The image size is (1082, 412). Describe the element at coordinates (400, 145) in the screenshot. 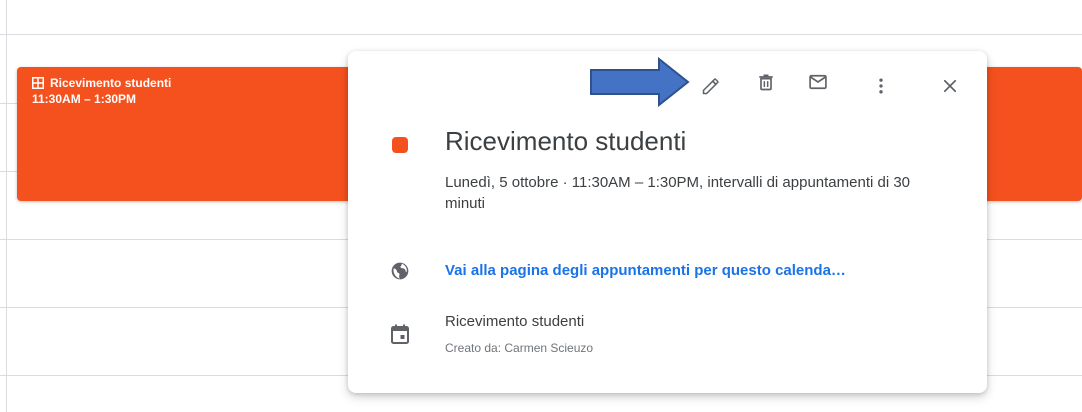

I see `event-color-swatch` at that location.